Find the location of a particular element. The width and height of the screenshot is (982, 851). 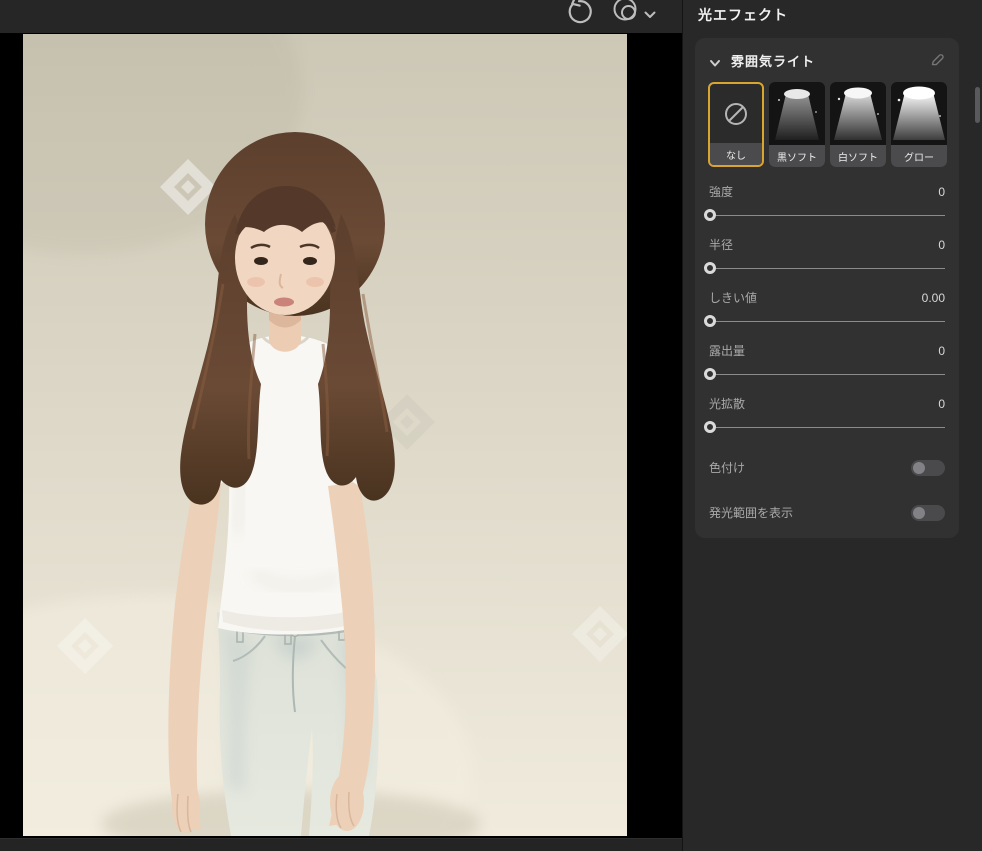

preset-glow: グロー is located at coordinates (919, 124).